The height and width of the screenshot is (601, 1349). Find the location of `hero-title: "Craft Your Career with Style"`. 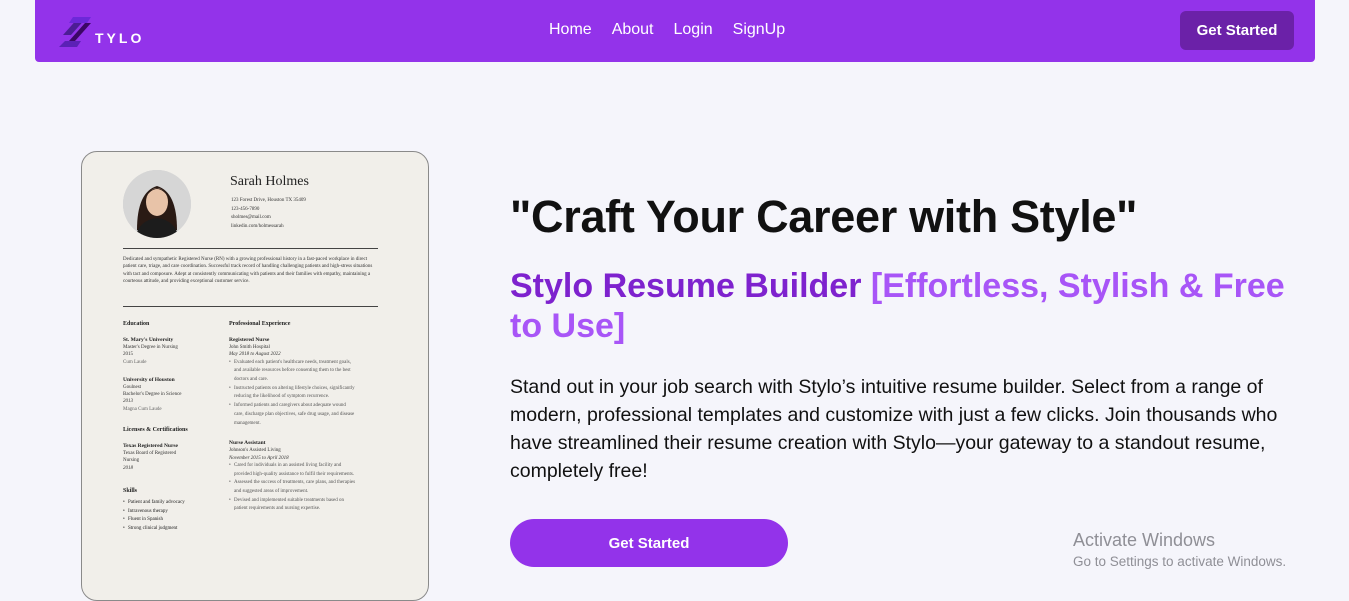

hero-title: "Craft Your Career with Style" is located at coordinates (824, 216).